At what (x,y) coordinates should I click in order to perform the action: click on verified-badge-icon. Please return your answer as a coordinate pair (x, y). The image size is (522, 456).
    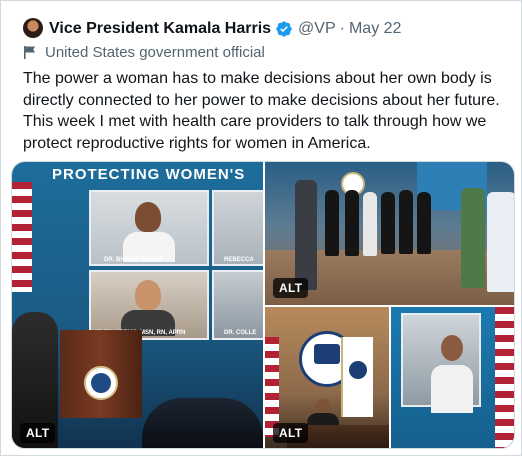
    Looking at the image, I should click on (284, 29).